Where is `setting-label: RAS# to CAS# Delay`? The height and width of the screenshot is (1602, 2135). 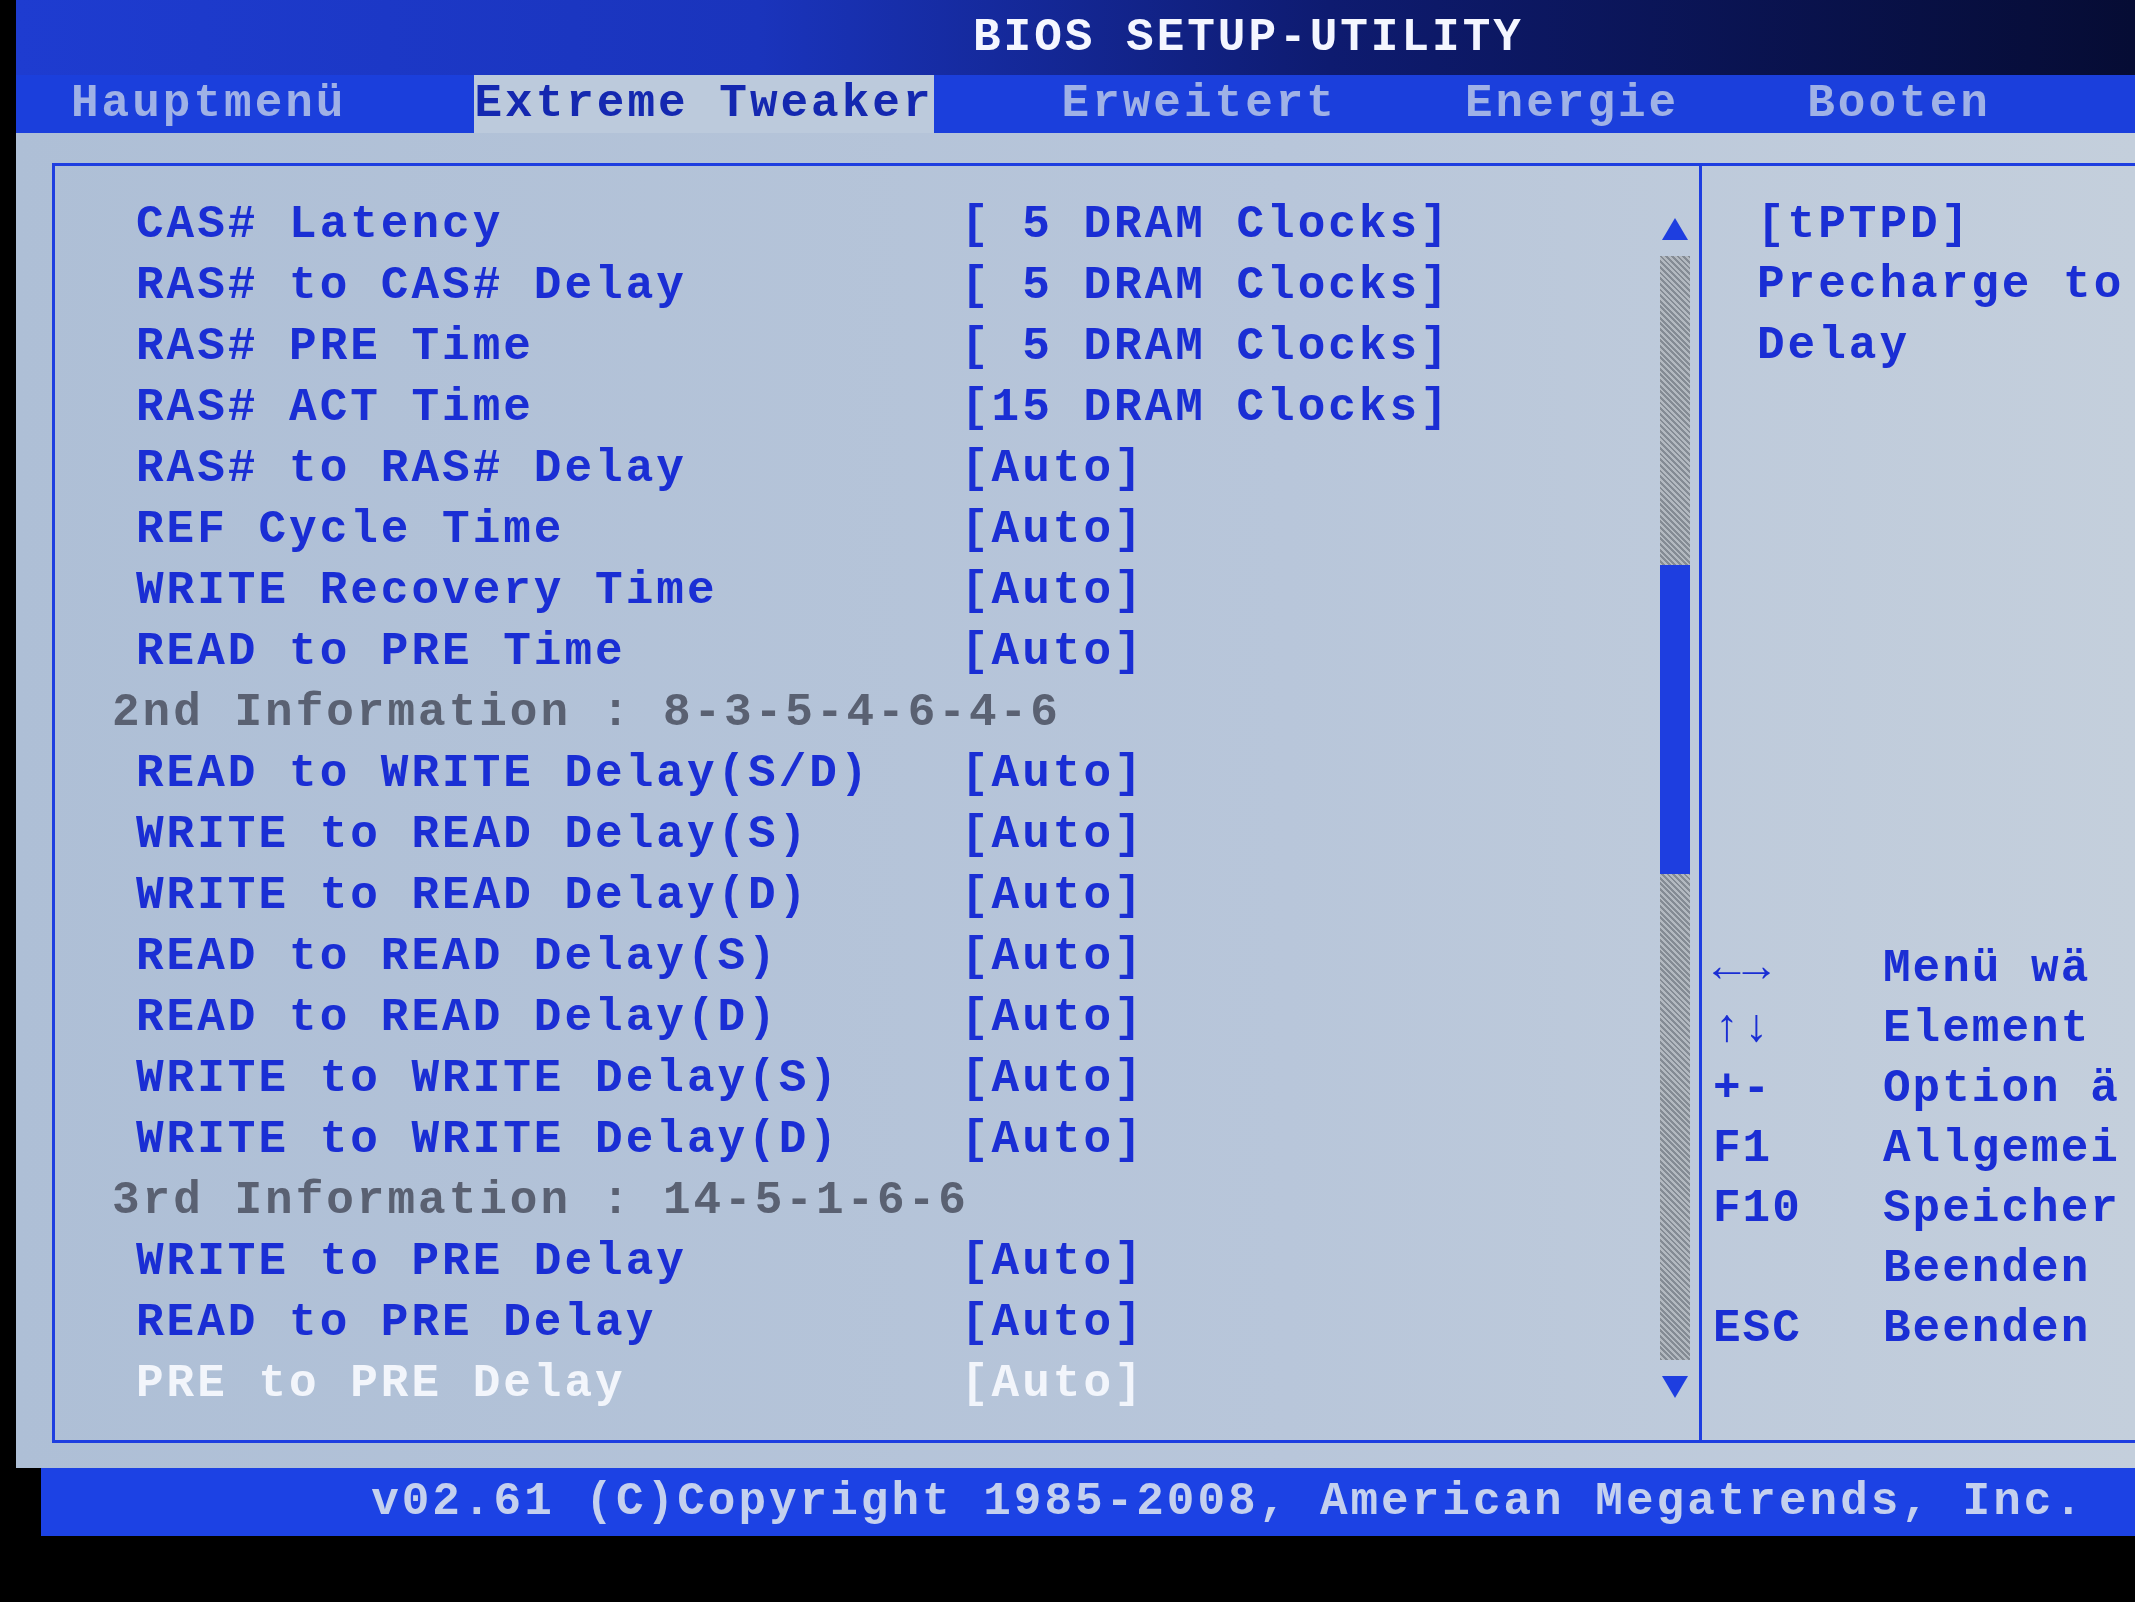
setting-label: RAS# to CAS# Delay is located at coordinates (508, 285).